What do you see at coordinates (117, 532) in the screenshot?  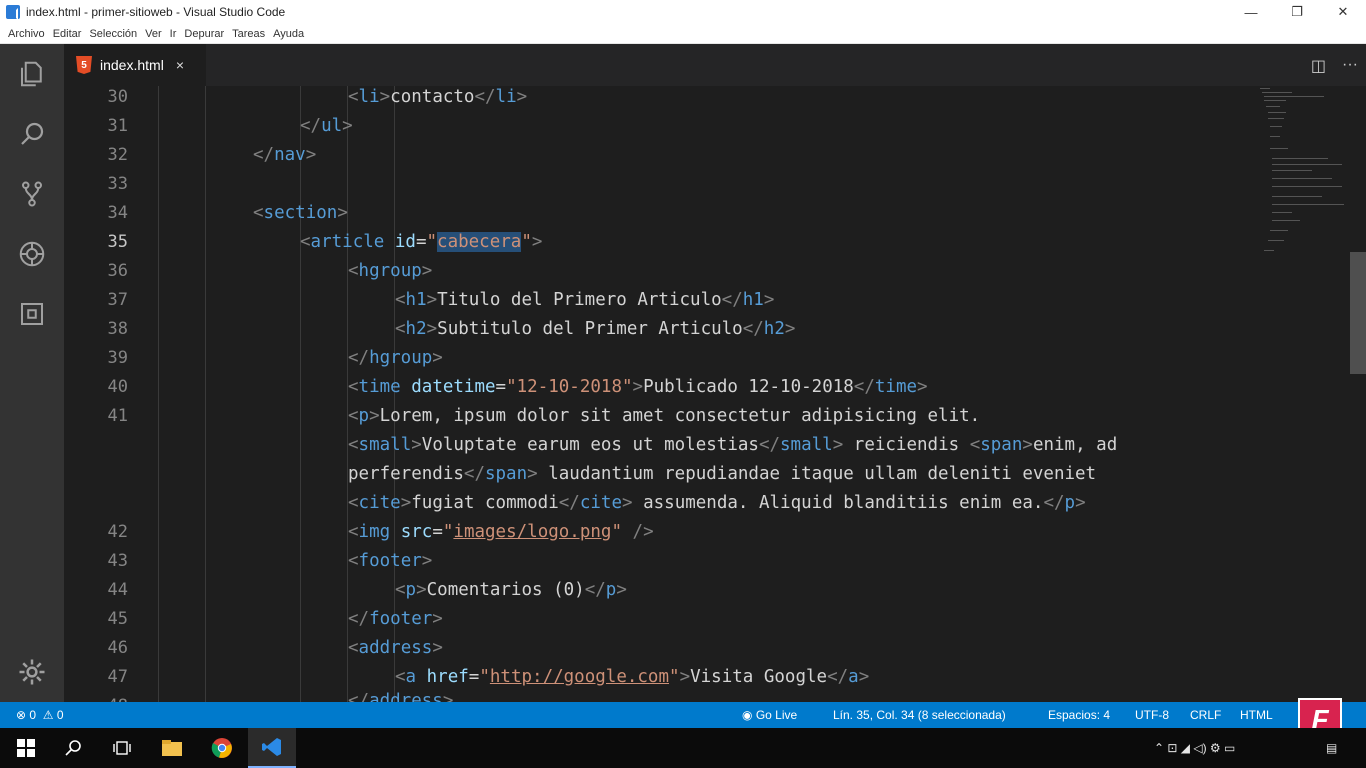 I see `line-number: 42` at bounding box center [117, 532].